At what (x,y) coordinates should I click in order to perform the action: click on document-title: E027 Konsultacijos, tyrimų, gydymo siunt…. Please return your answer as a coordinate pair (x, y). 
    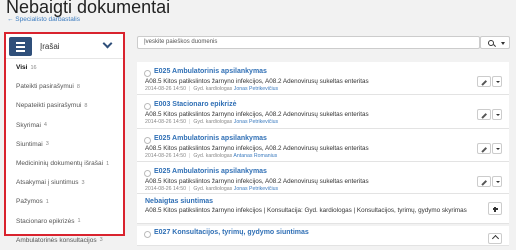
    Looking at the image, I should click on (231, 232).